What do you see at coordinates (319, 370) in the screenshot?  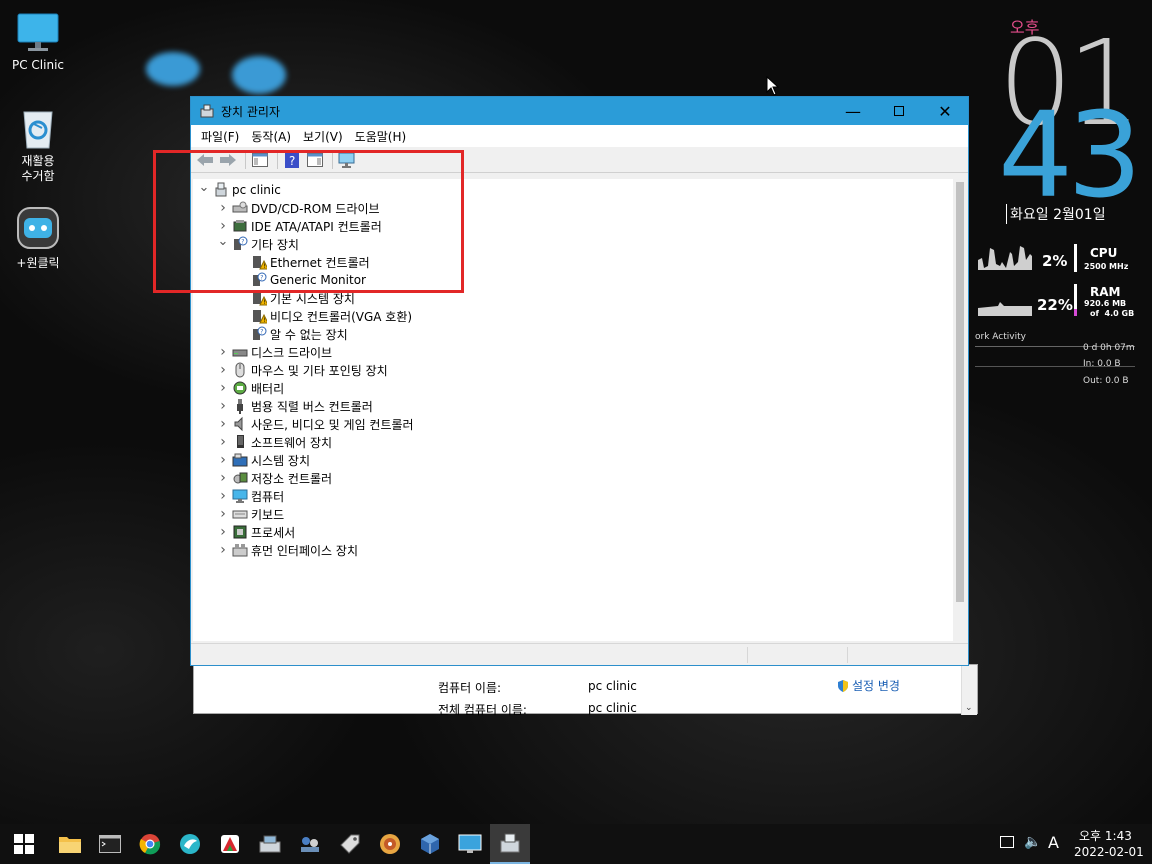 I see `tree-node-label: 마우스 및 기타 포인팅 장치` at bounding box center [319, 370].